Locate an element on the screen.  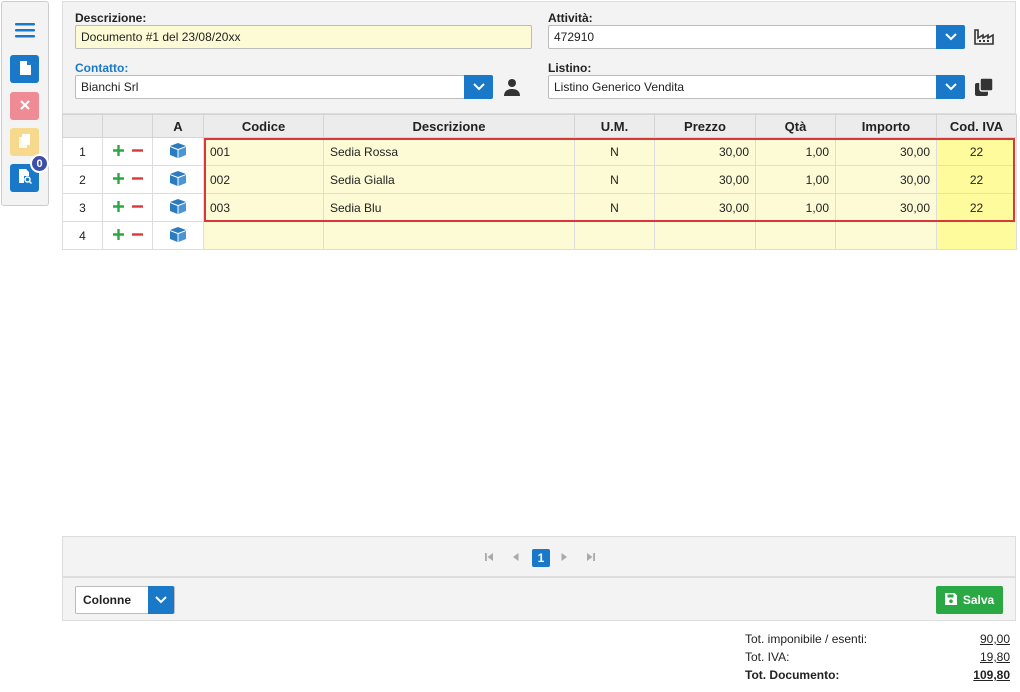
iva-value: 19,80 is located at coordinates (995, 657).